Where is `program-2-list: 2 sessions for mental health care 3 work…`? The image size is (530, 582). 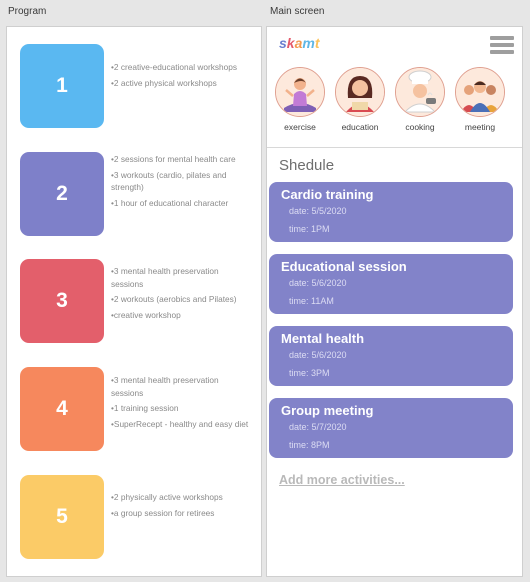
program-2-list: 2 sessions for mental health care 3 work… is located at coordinates (182, 182).